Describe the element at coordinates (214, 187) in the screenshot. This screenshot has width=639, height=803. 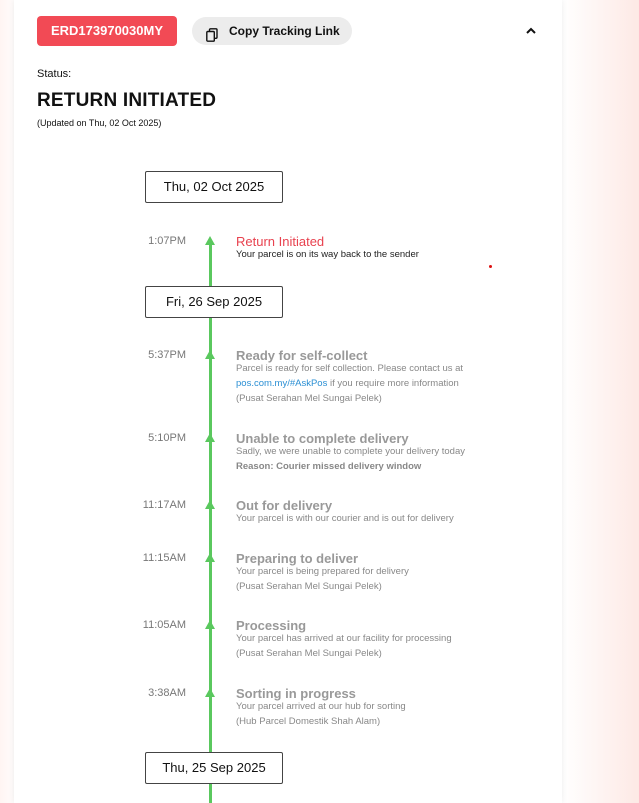
I see `date-header: Thu, 02 Oct 2025` at that location.